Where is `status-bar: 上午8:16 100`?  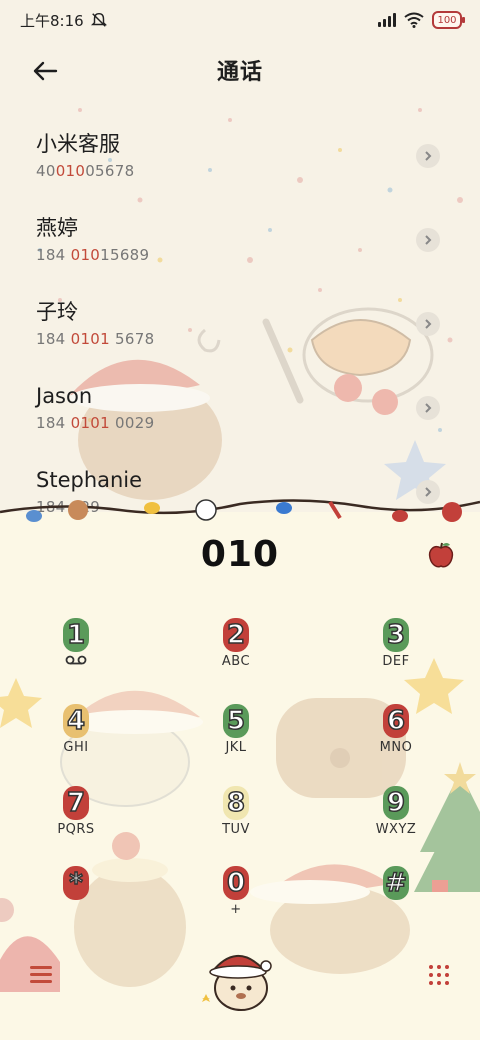 status-bar: 上午8:16 100 is located at coordinates (240, 20).